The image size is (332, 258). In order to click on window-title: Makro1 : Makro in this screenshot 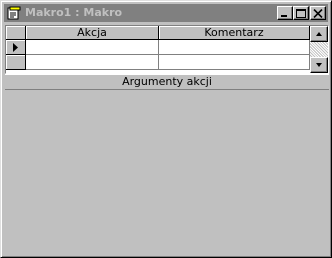, I will do `click(74, 12)`.